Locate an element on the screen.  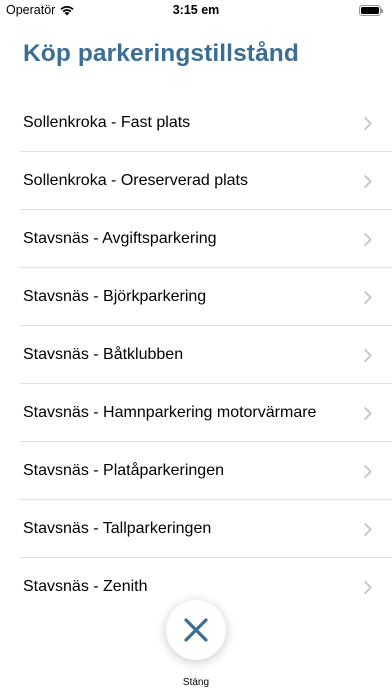
close-button is located at coordinates (196, 630).